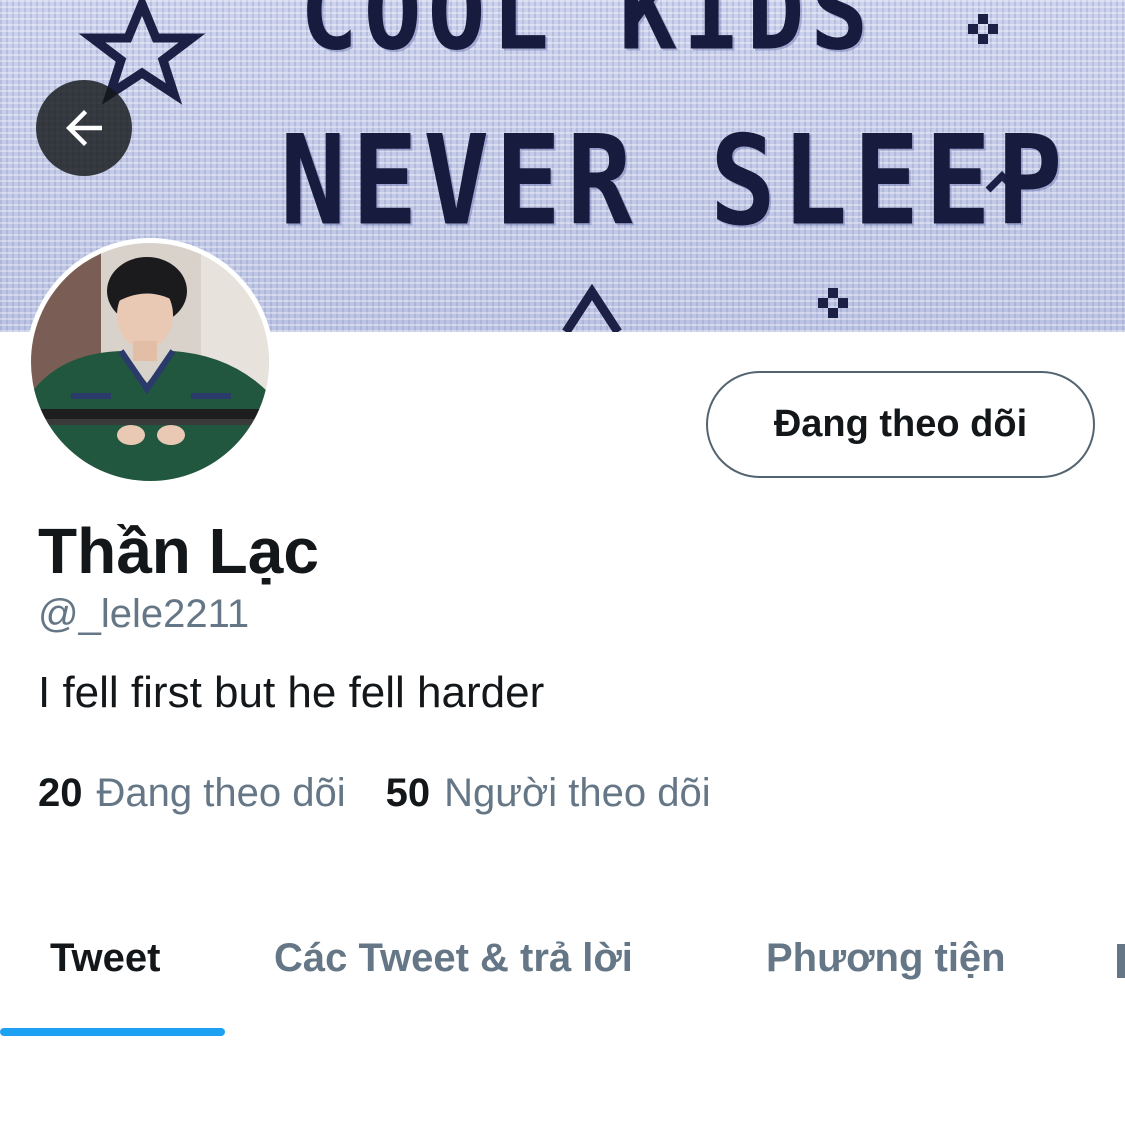 This screenshot has width=1125, height=1125. Describe the element at coordinates (674, 180) in the screenshot. I see `banner-text-line2: NEVER SLEEP` at that location.